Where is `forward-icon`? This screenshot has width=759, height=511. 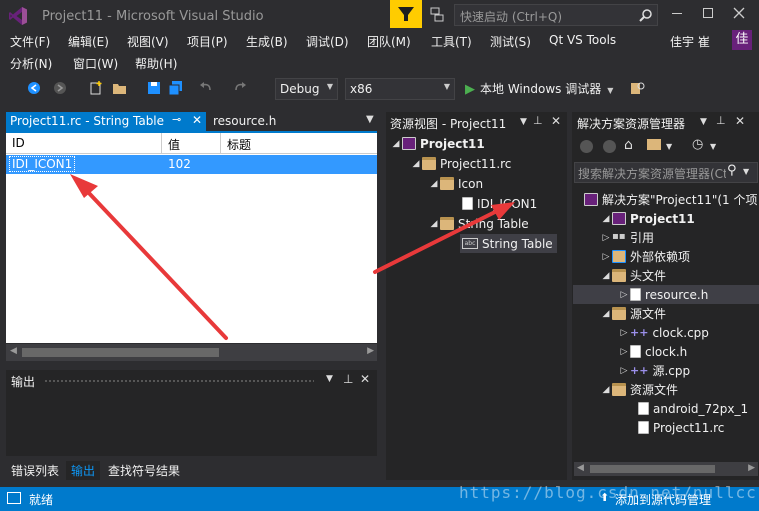 forward-icon is located at coordinates (60, 88).